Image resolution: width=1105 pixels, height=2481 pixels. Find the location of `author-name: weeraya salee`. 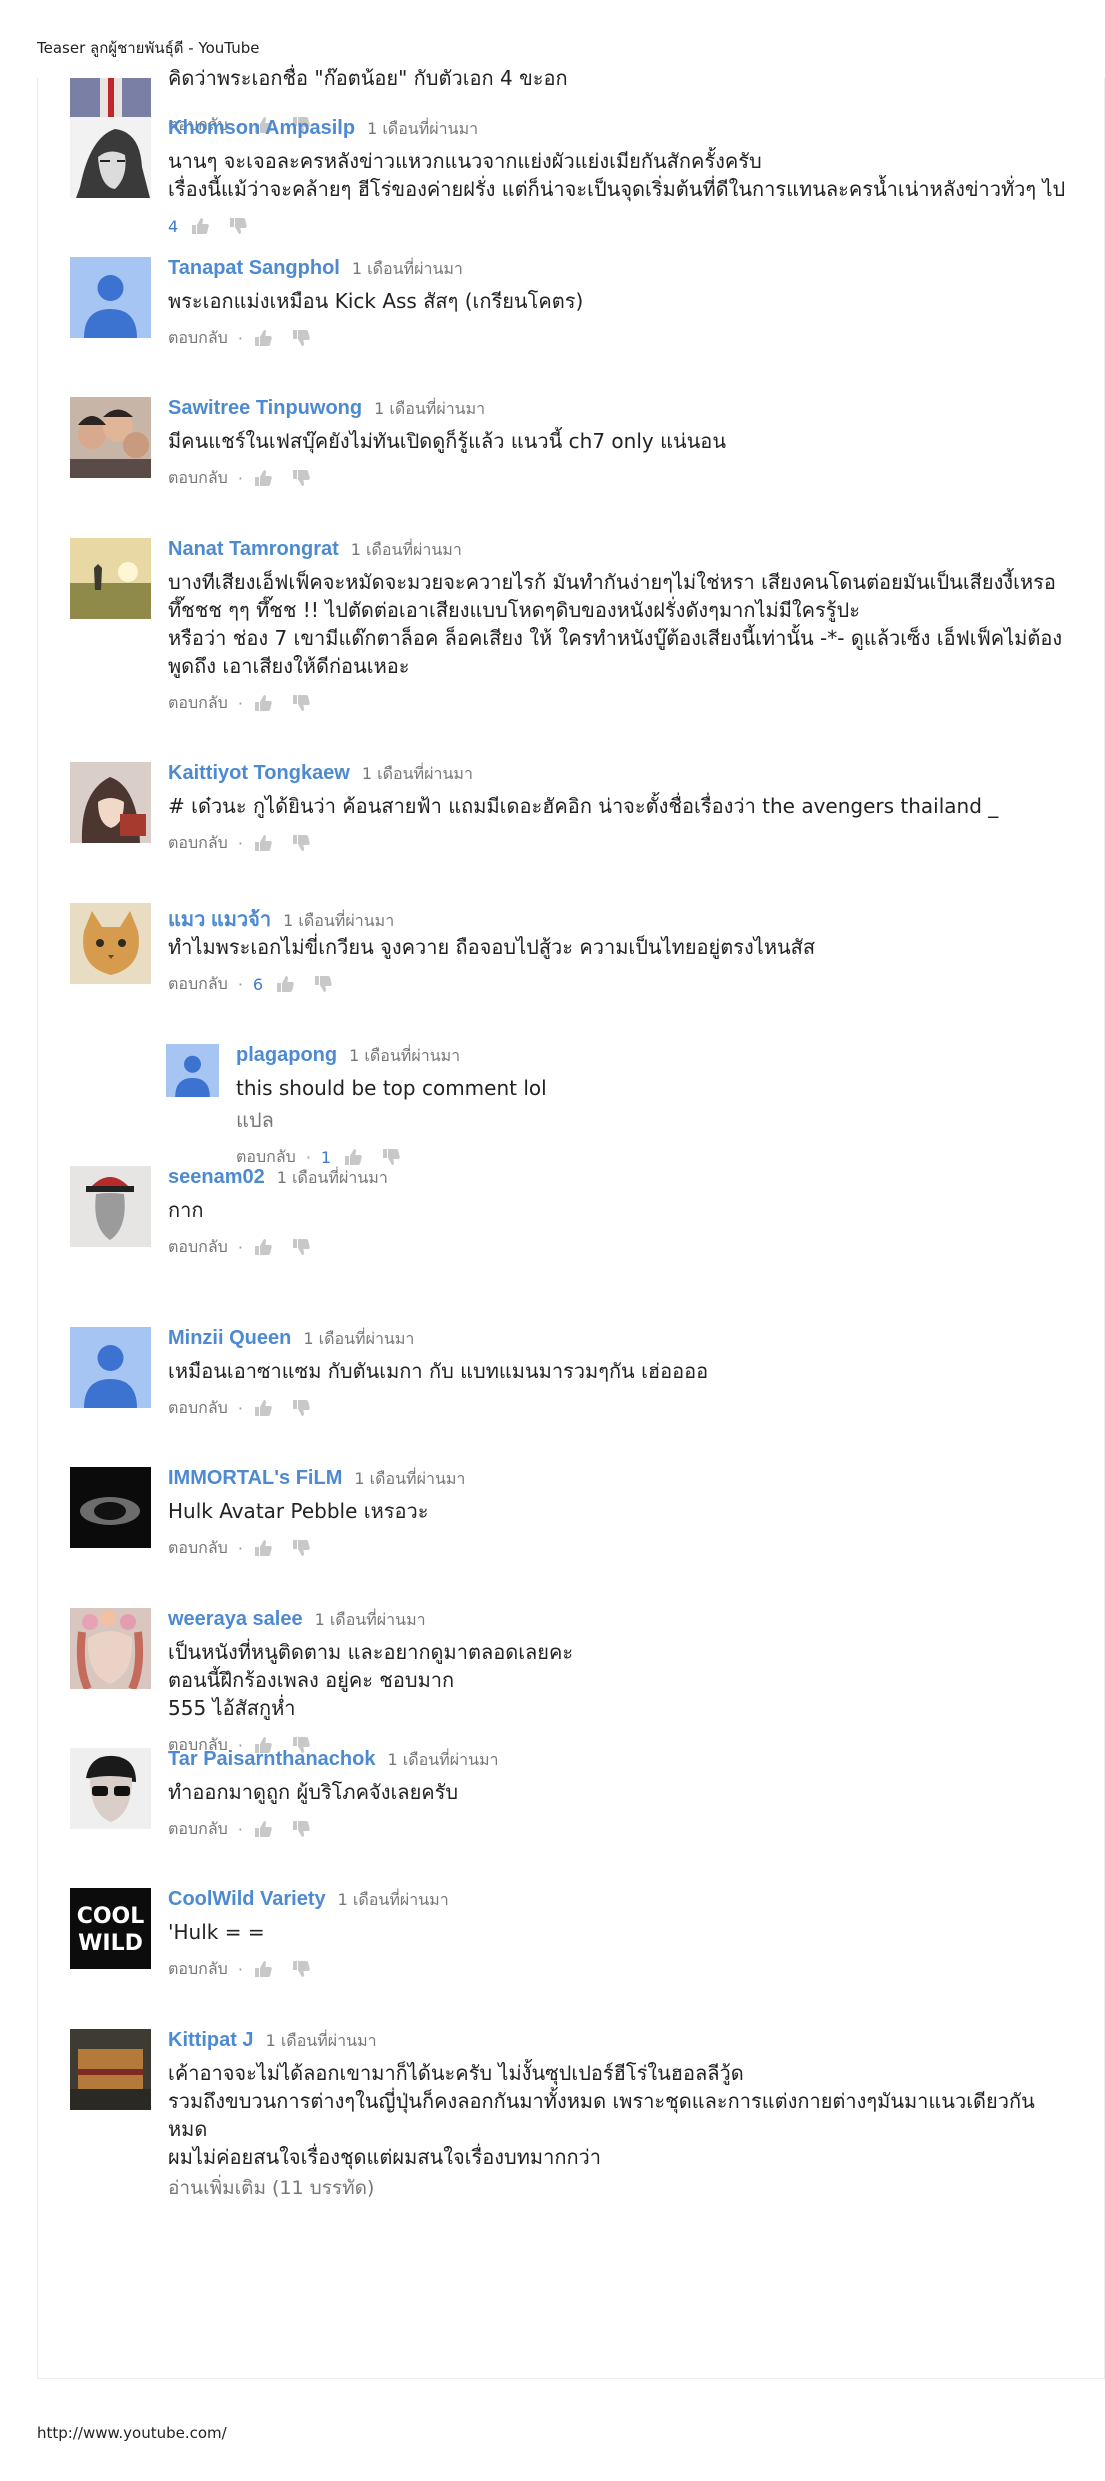

author-name: weeraya salee is located at coordinates (235, 1619).